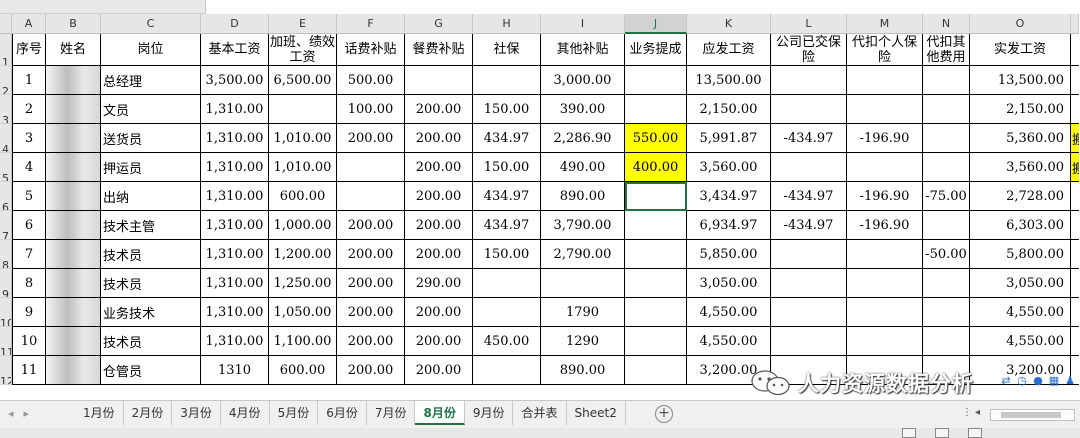  Describe the element at coordinates (656, 196) in the screenshot. I see `cell-j6` at that location.